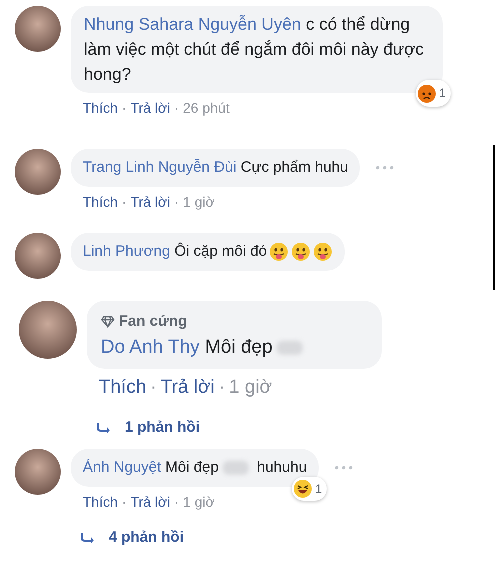  I want to click on comment-text: Linh Phương Ôi cặp môi đó, so click(175, 251).